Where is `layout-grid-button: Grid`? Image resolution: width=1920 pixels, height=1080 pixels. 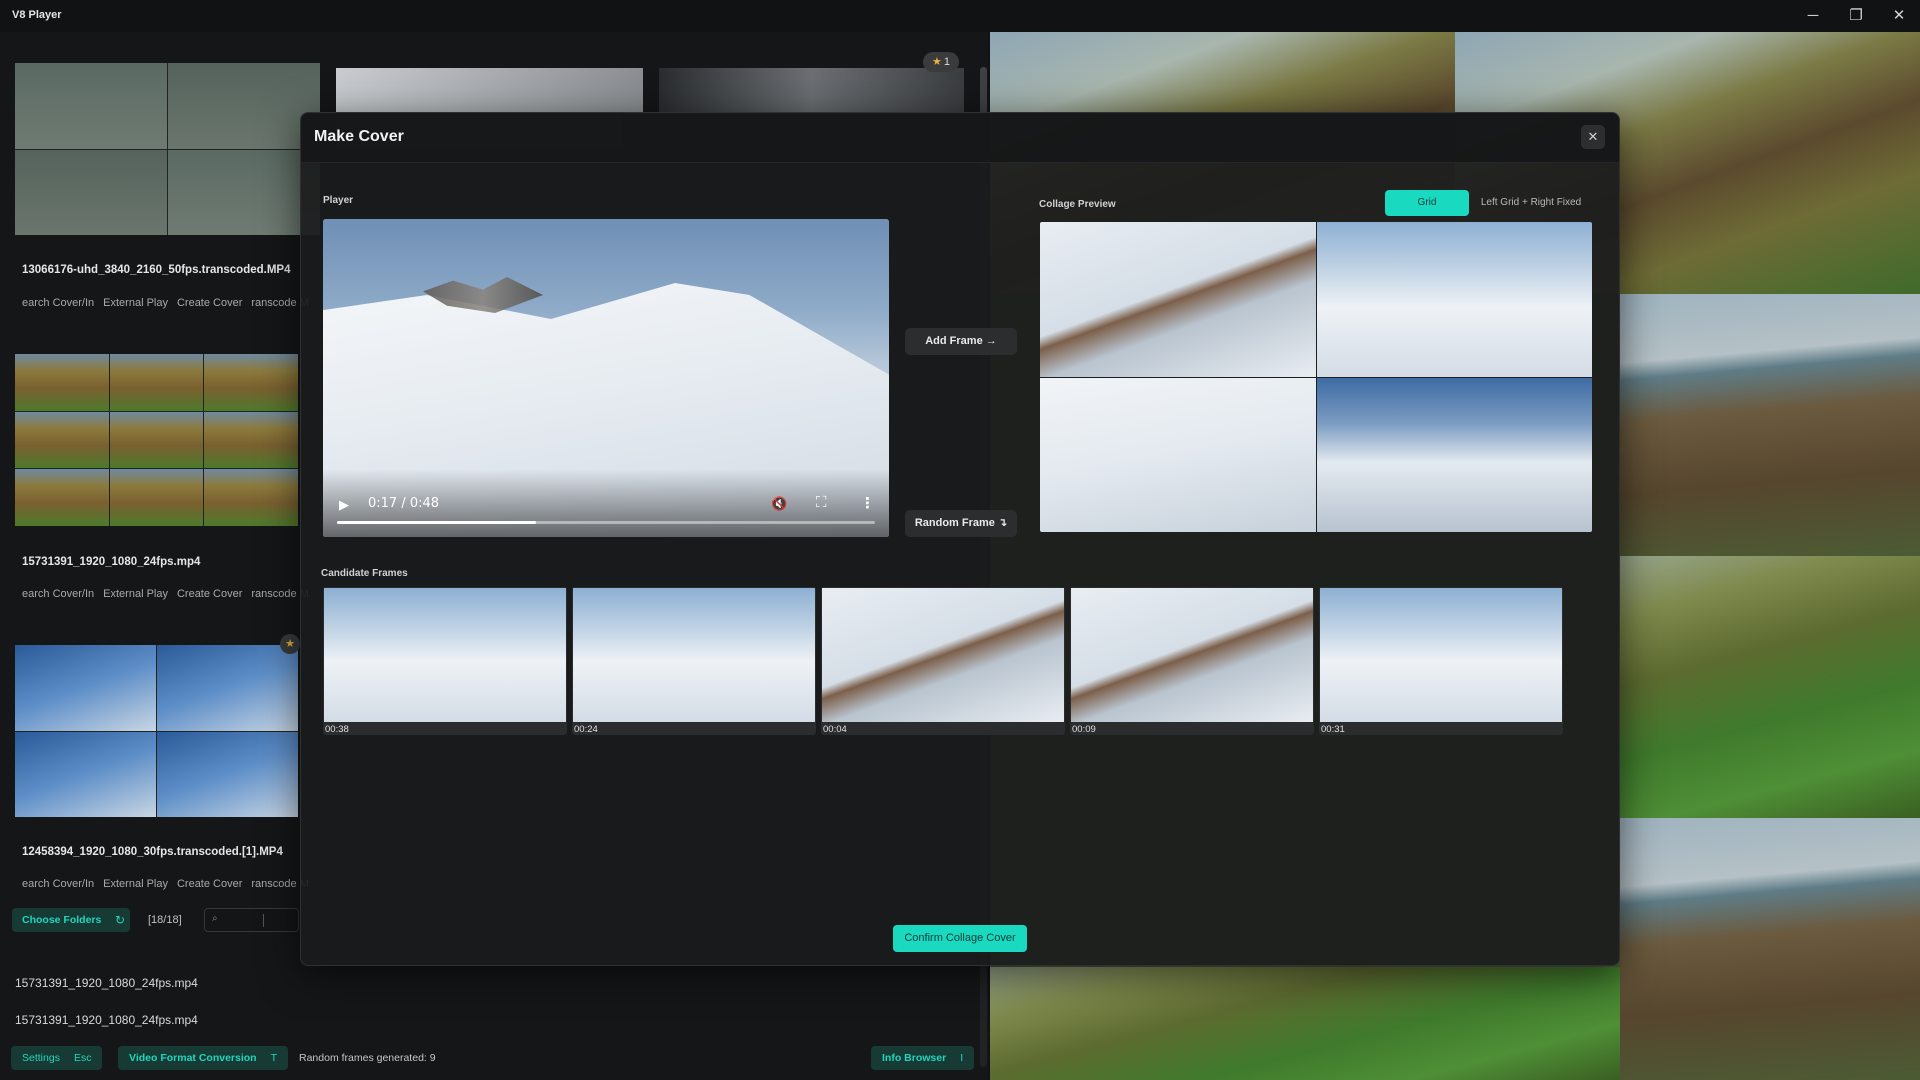
layout-grid-button: Grid is located at coordinates (1427, 203).